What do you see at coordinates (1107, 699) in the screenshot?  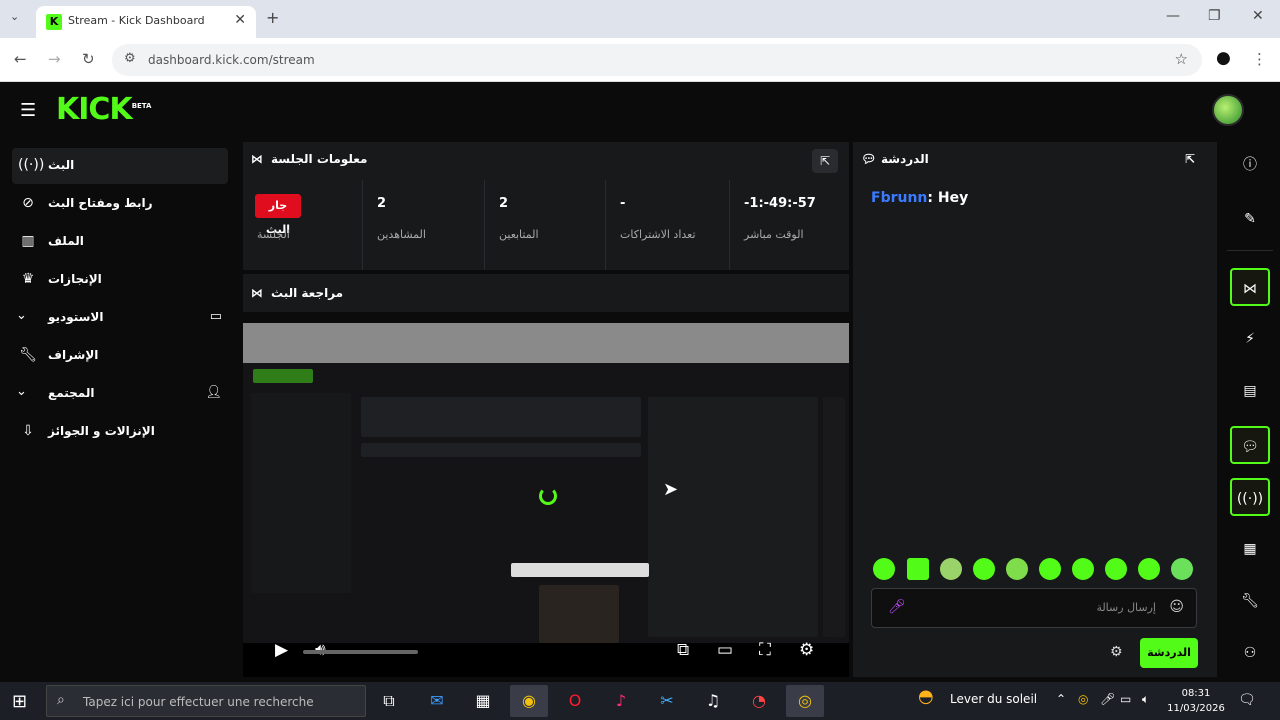 I see `microphone-tray-icon: 🎤︎` at bounding box center [1107, 699].